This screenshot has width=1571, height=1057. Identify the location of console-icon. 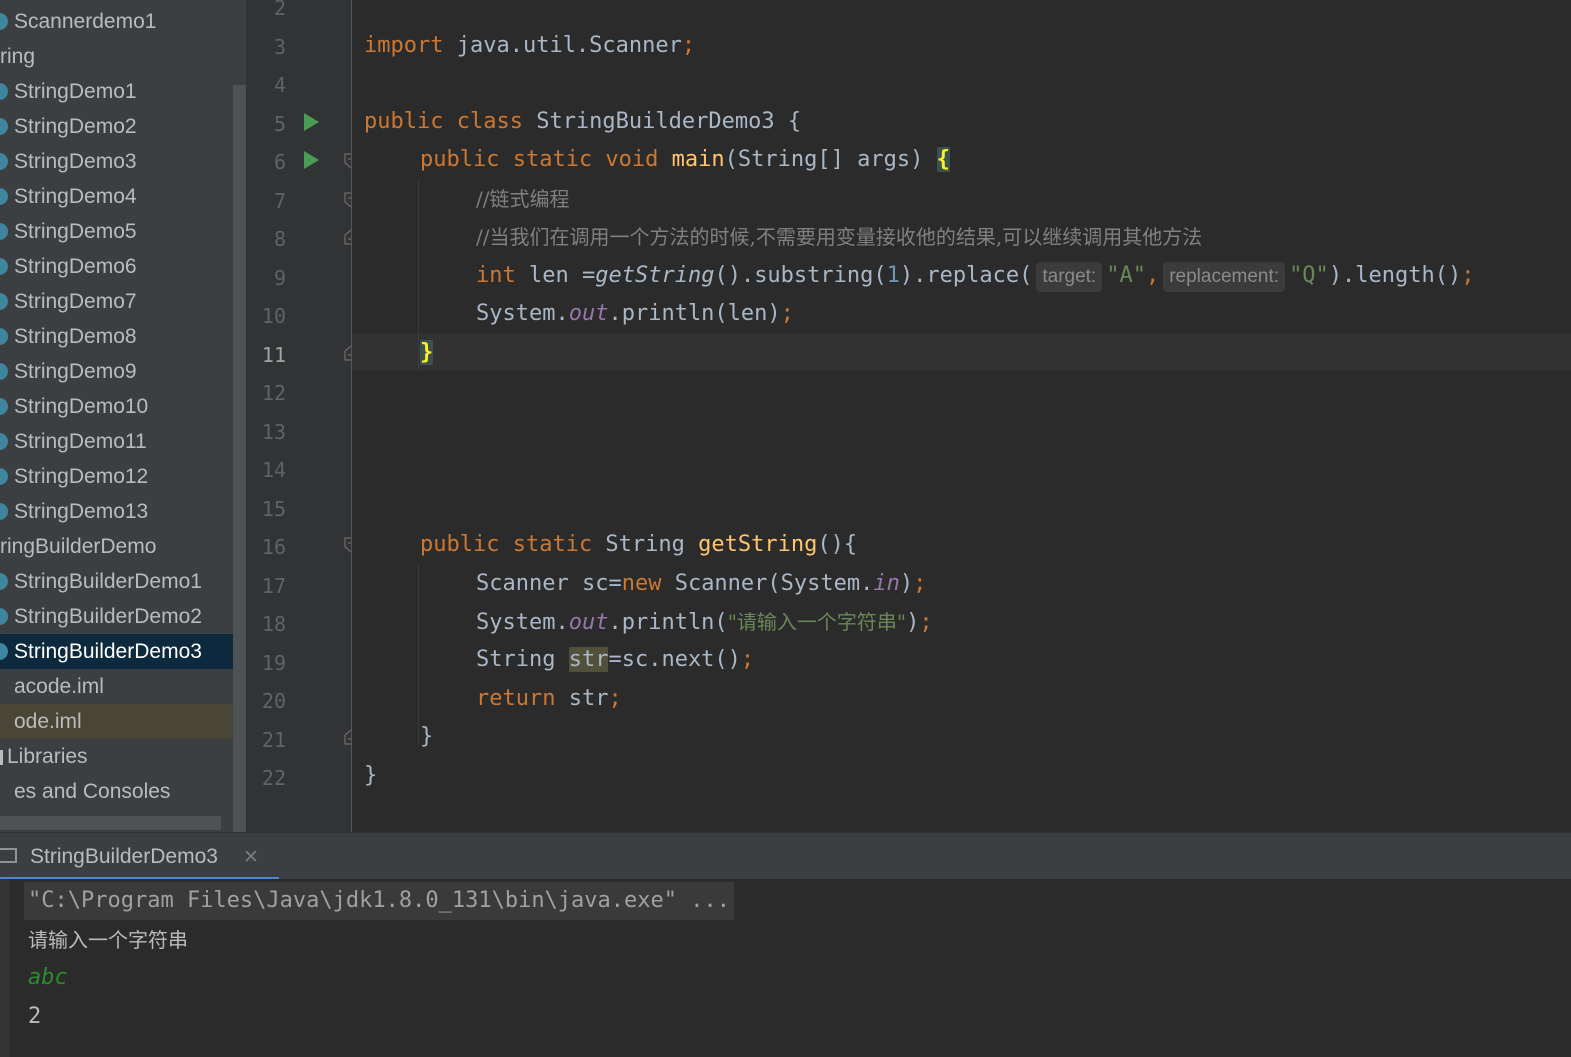
(8, 855).